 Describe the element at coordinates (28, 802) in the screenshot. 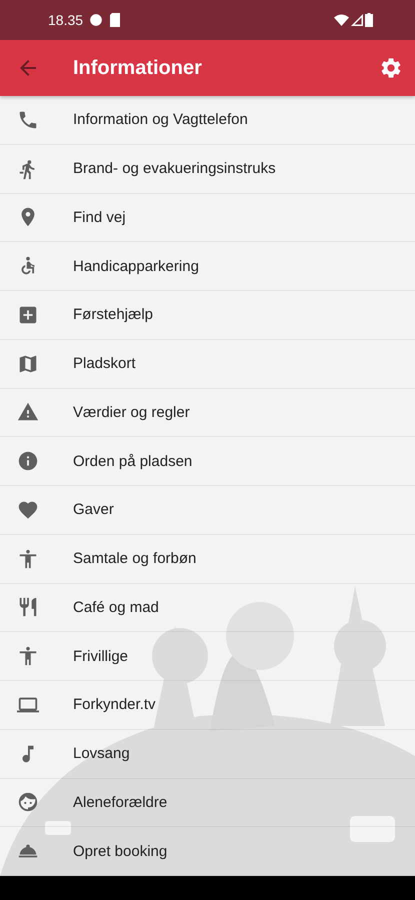

I see `face-icon` at that location.